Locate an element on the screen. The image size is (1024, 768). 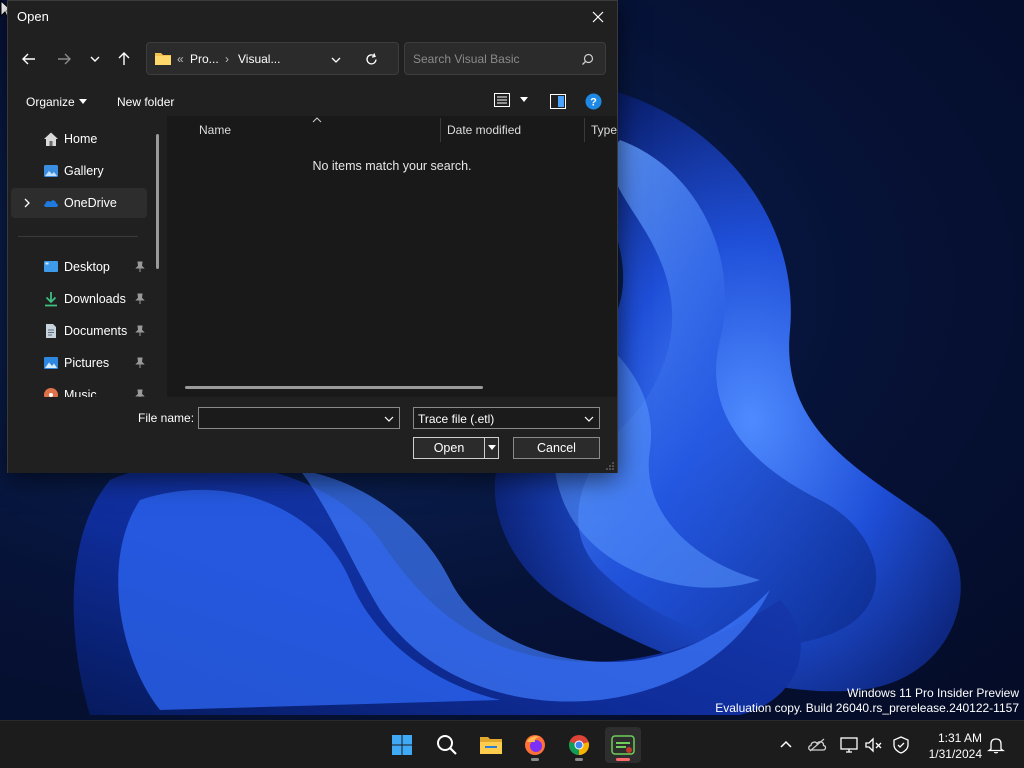
nav-item-downloads: Downloads is located at coordinates (79, 299).